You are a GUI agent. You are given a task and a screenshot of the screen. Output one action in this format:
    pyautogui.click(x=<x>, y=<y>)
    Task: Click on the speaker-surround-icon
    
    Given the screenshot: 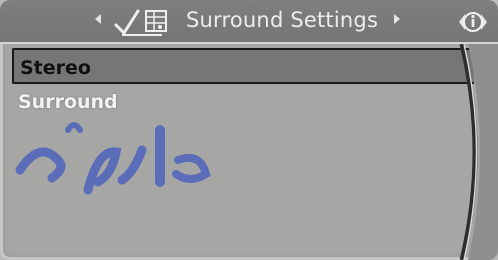 What is the action you would take?
    pyautogui.click(x=140, y=22)
    